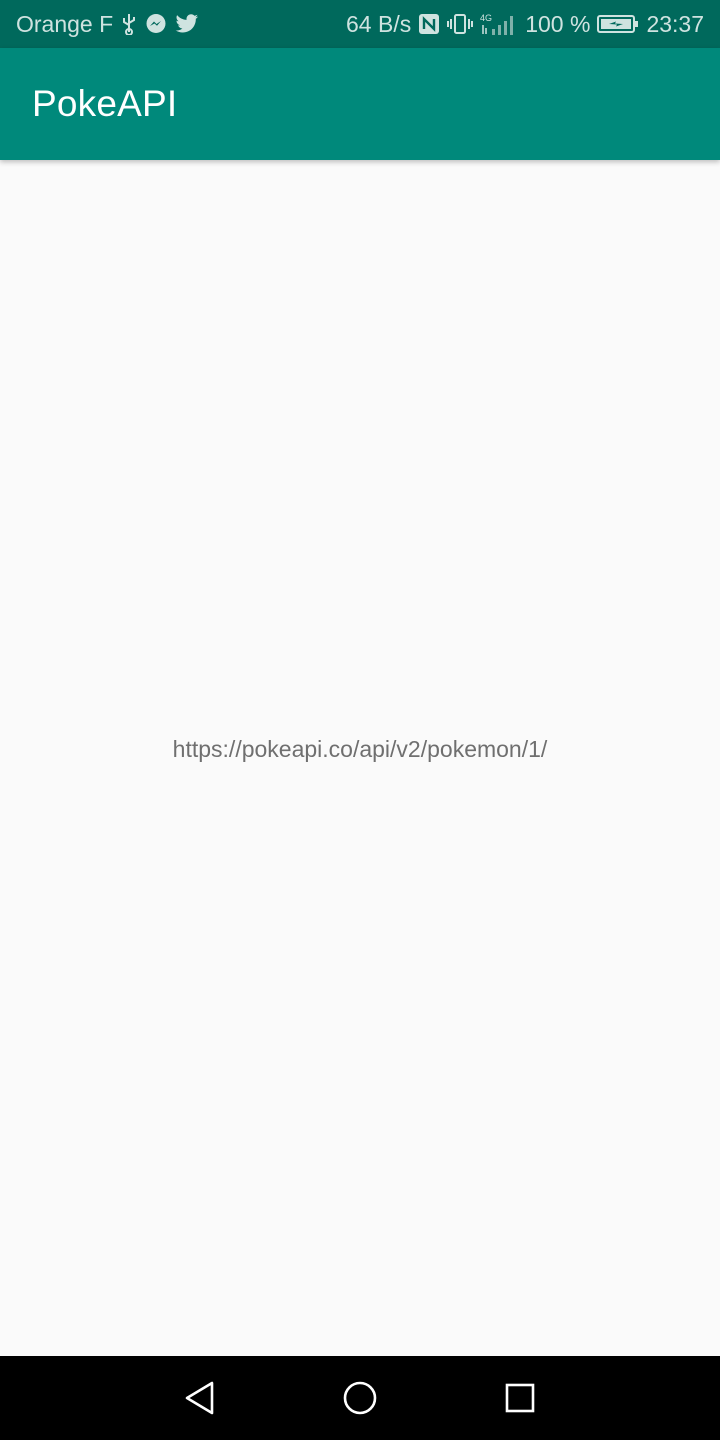 This screenshot has height=1440, width=720. What do you see at coordinates (187, 24) in the screenshot?
I see `twitter-icon` at bounding box center [187, 24].